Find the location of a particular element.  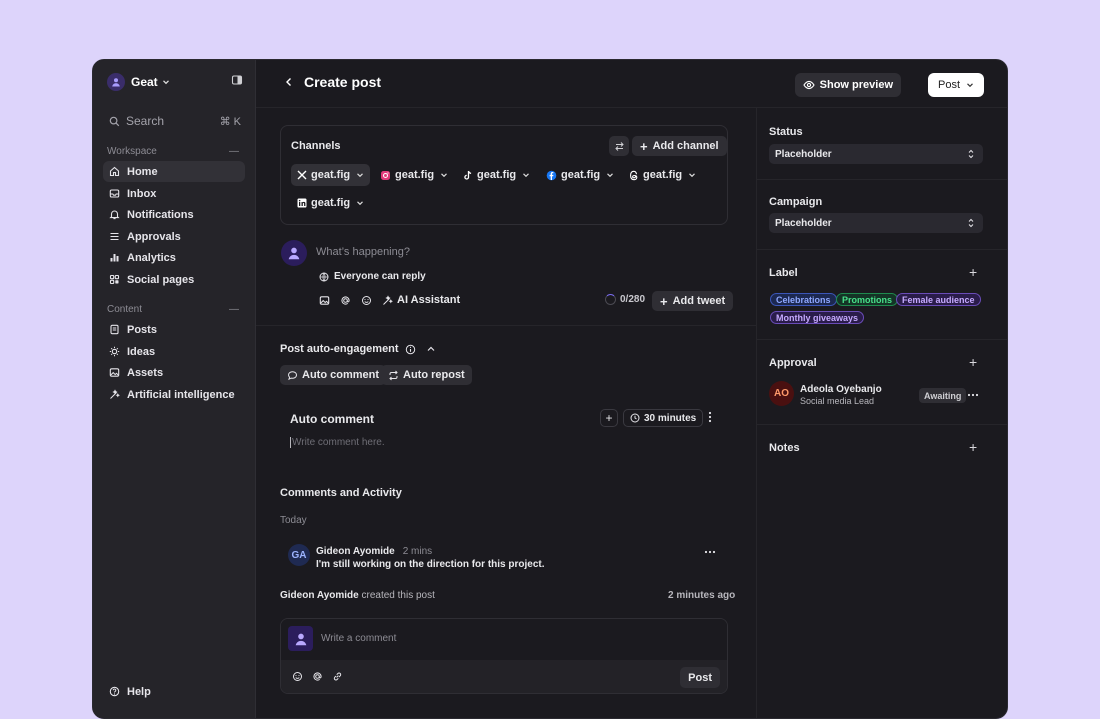

content-section-header: Content — is located at coordinates (173, 309).